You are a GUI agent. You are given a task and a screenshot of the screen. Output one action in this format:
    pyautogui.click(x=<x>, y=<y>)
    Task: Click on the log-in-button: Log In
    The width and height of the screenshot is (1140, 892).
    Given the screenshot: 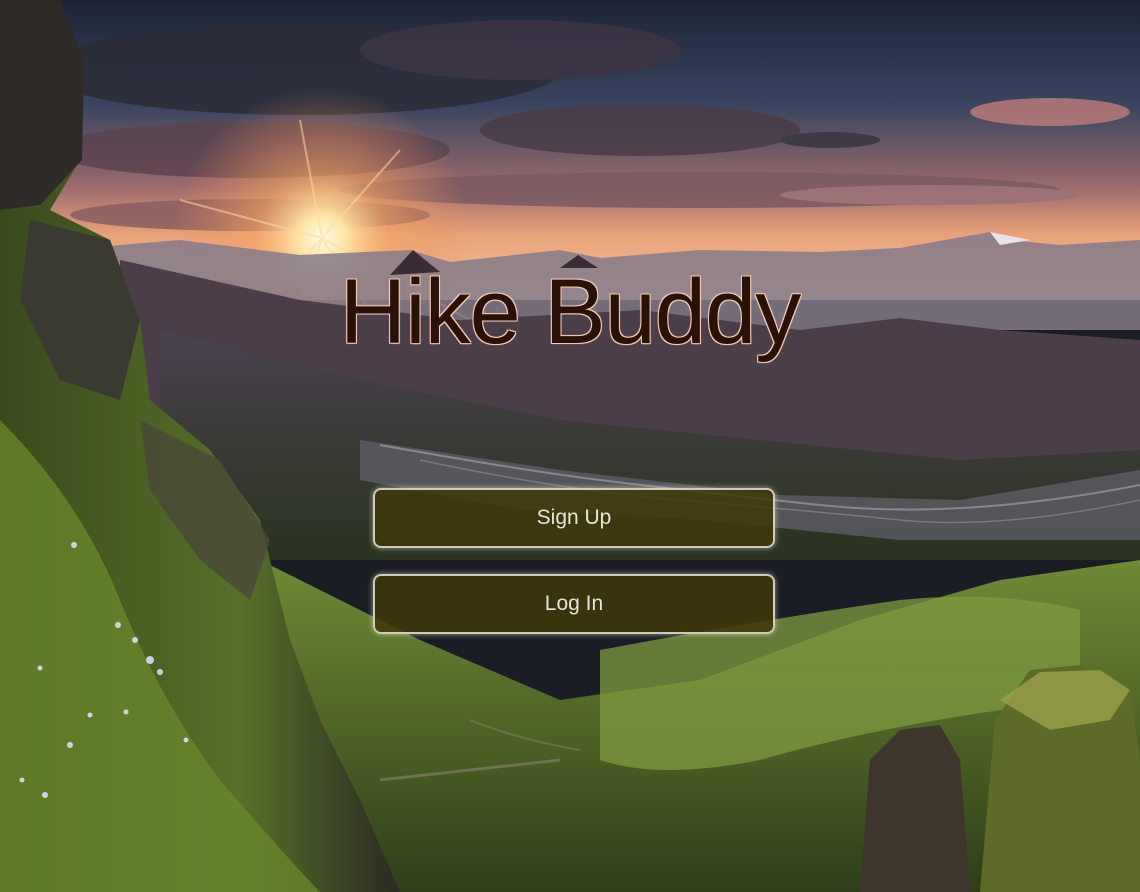 What is the action you would take?
    pyautogui.click(x=574, y=604)
    